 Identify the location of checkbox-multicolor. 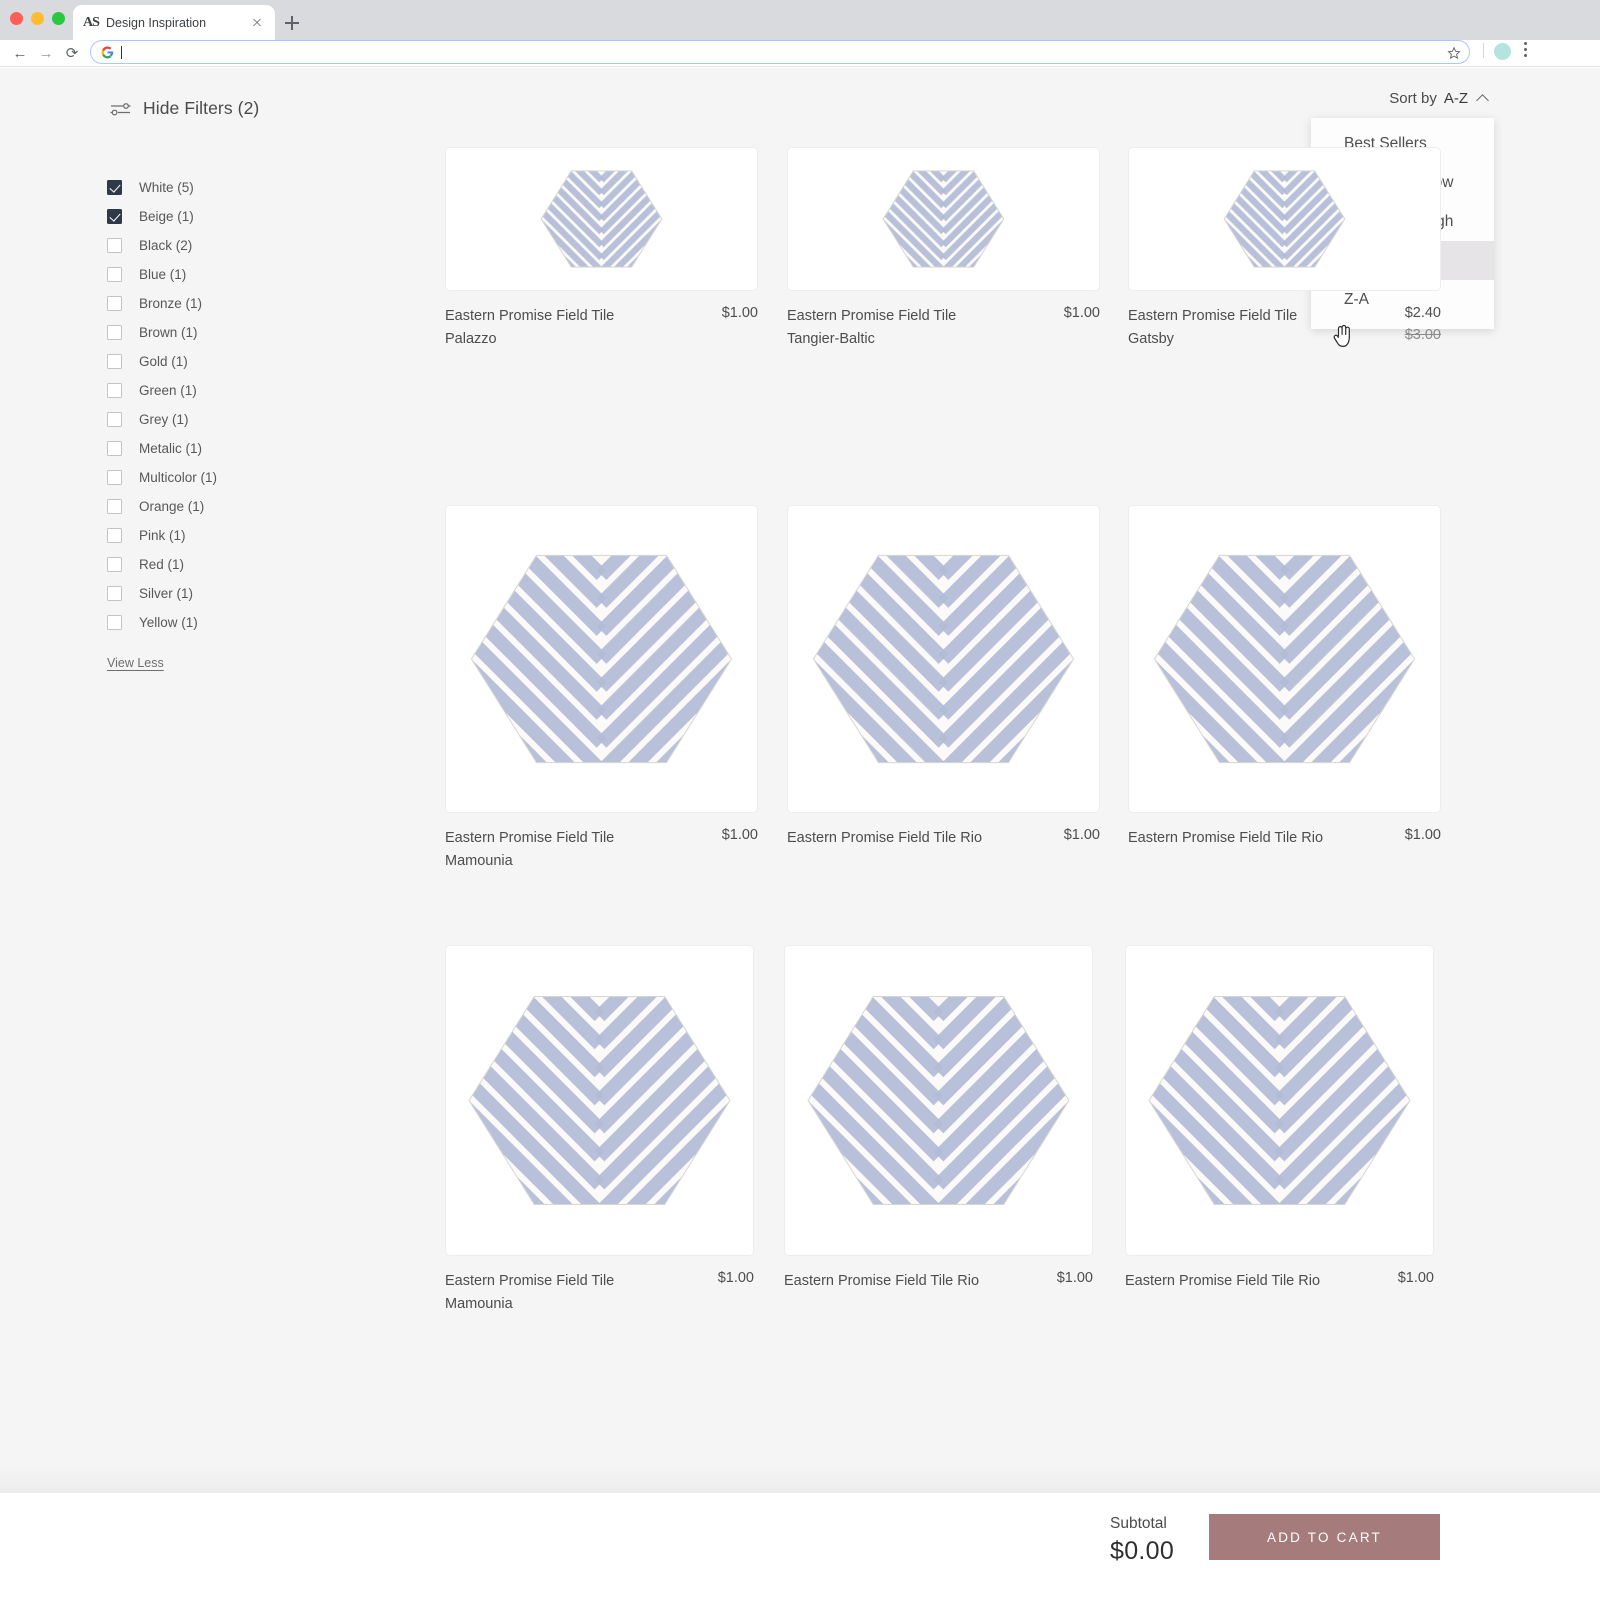
(114, 477).